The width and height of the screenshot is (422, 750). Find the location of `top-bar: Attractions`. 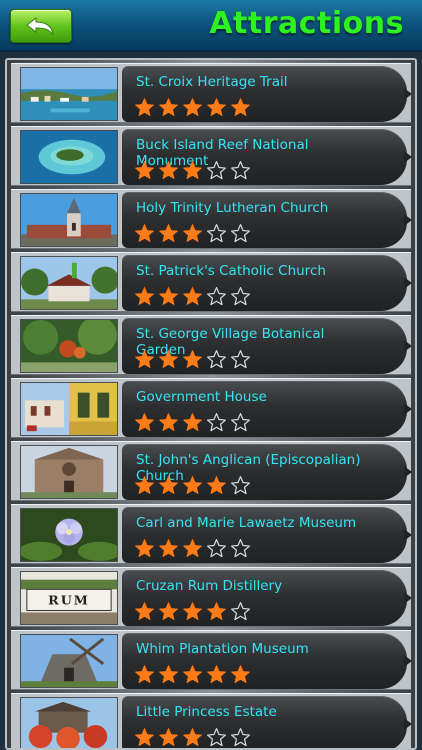

top-bar: Attractions is located at coordinates (211, 26).